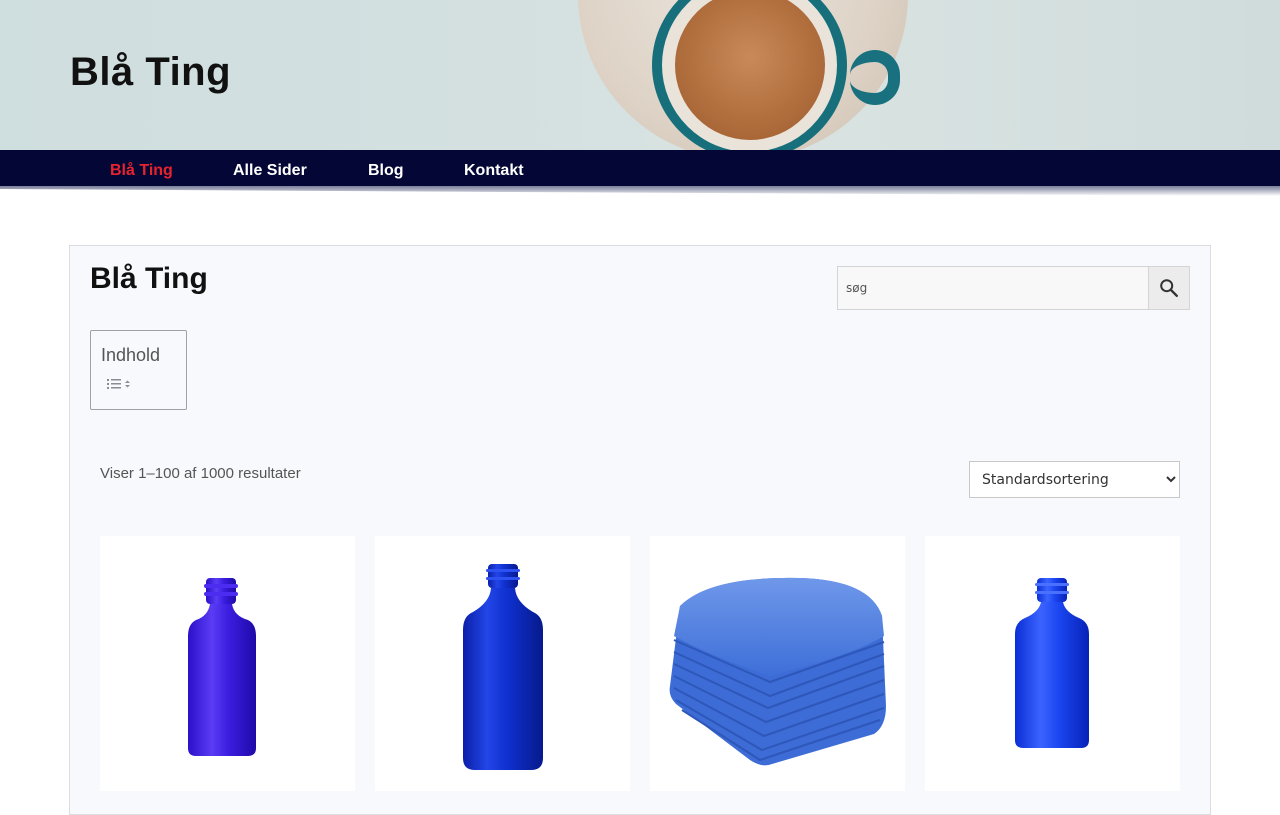  I want to click on toc-toggle-button, so click(119, 384).